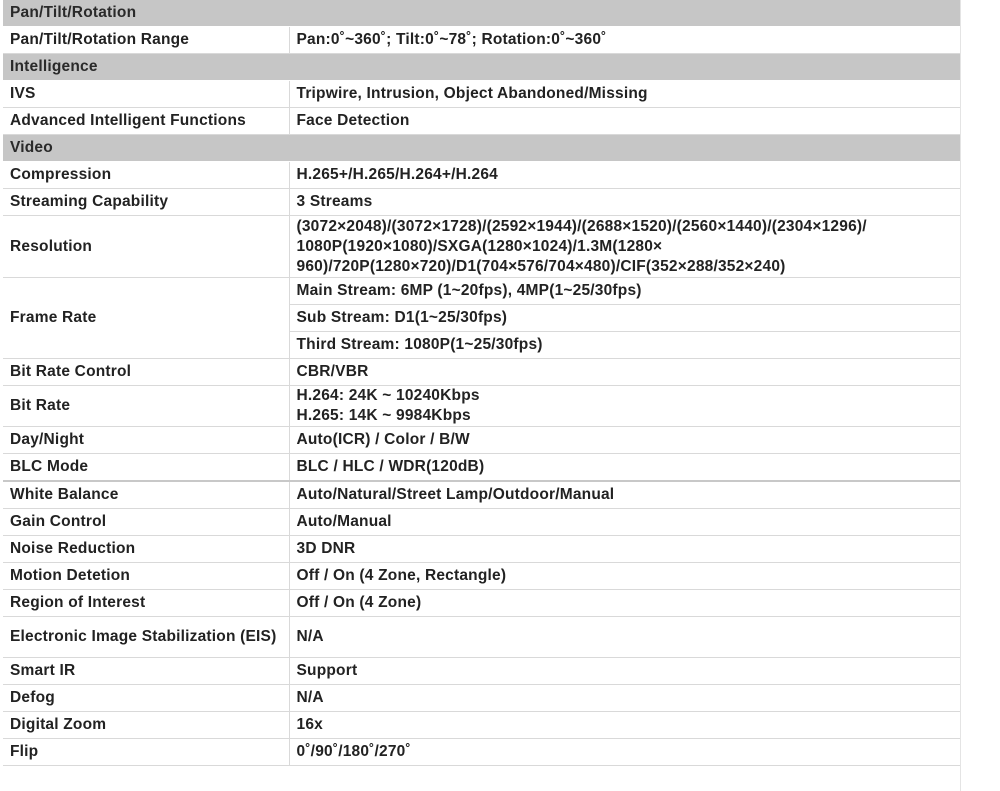  What do you see at coordinates (146, 576) in the screenshot?
I see `spec-label: Motion Detetion` at bounding box center [146, 576].